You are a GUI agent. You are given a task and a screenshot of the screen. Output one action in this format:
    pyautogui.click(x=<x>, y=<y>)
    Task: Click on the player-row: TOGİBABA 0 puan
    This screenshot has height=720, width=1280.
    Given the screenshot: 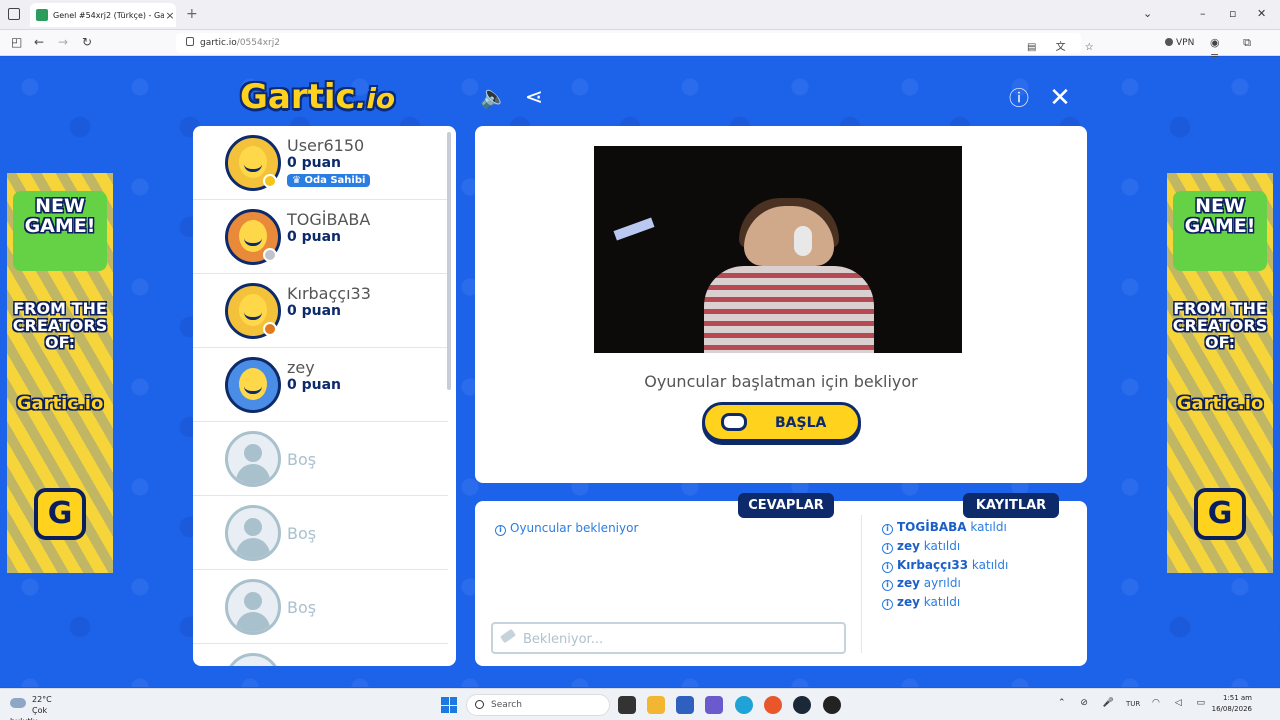 What is the action you would take?
    pyautogui.click(x=320, y=237)
    